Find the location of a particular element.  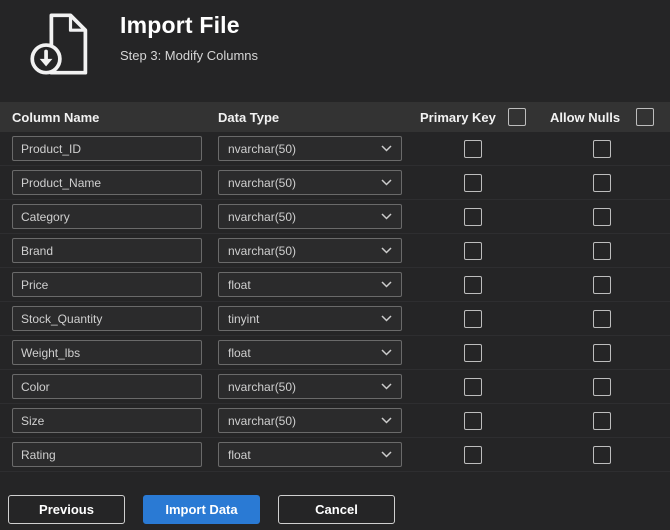

step-subtitle: Step 3: Modify Columns is located at coordinates (189, 55).